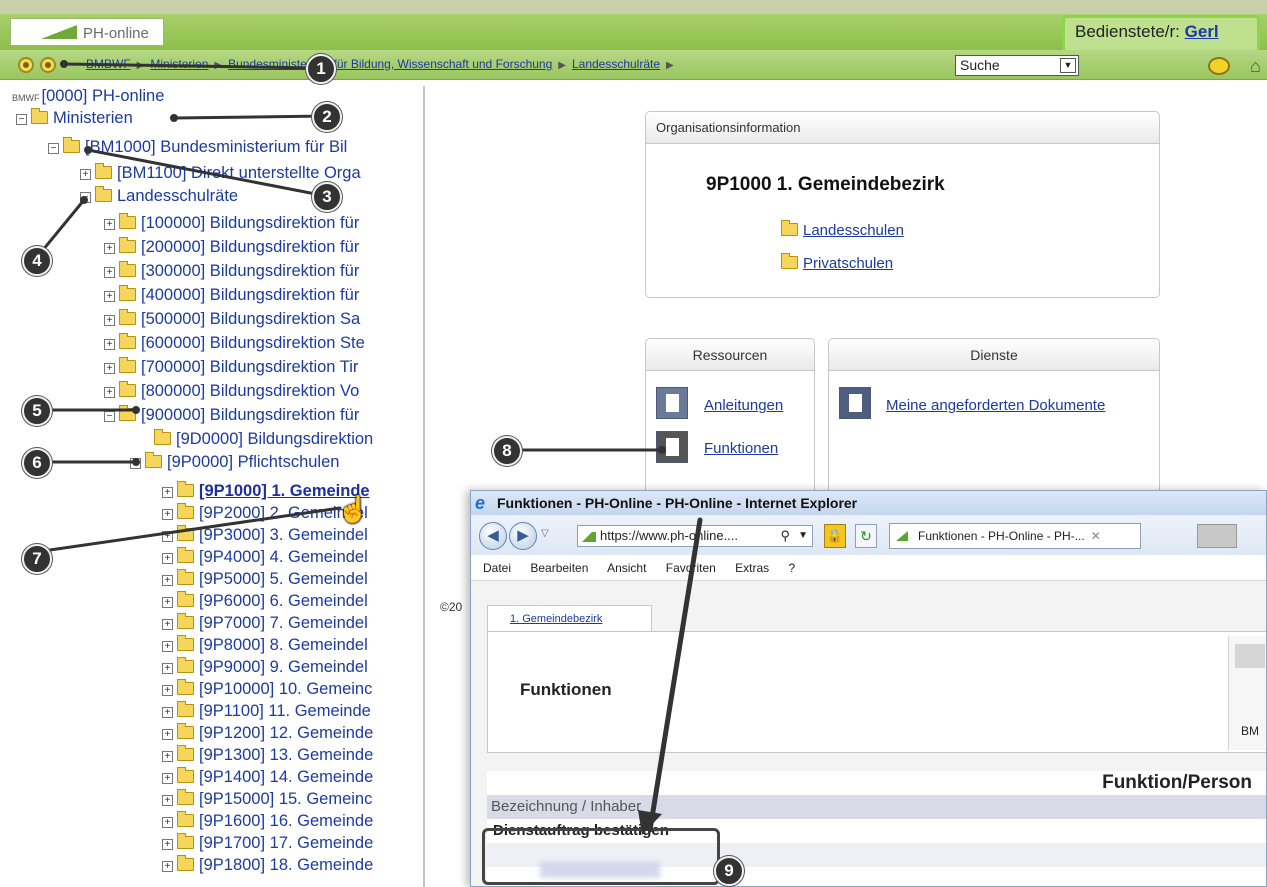 This screenshot has width=1267, height=887. Describe the element at coordinates (283, 667) in the screenshot. I see `tree-node-label: [9P9000] 9. Gemeindel` at that location.